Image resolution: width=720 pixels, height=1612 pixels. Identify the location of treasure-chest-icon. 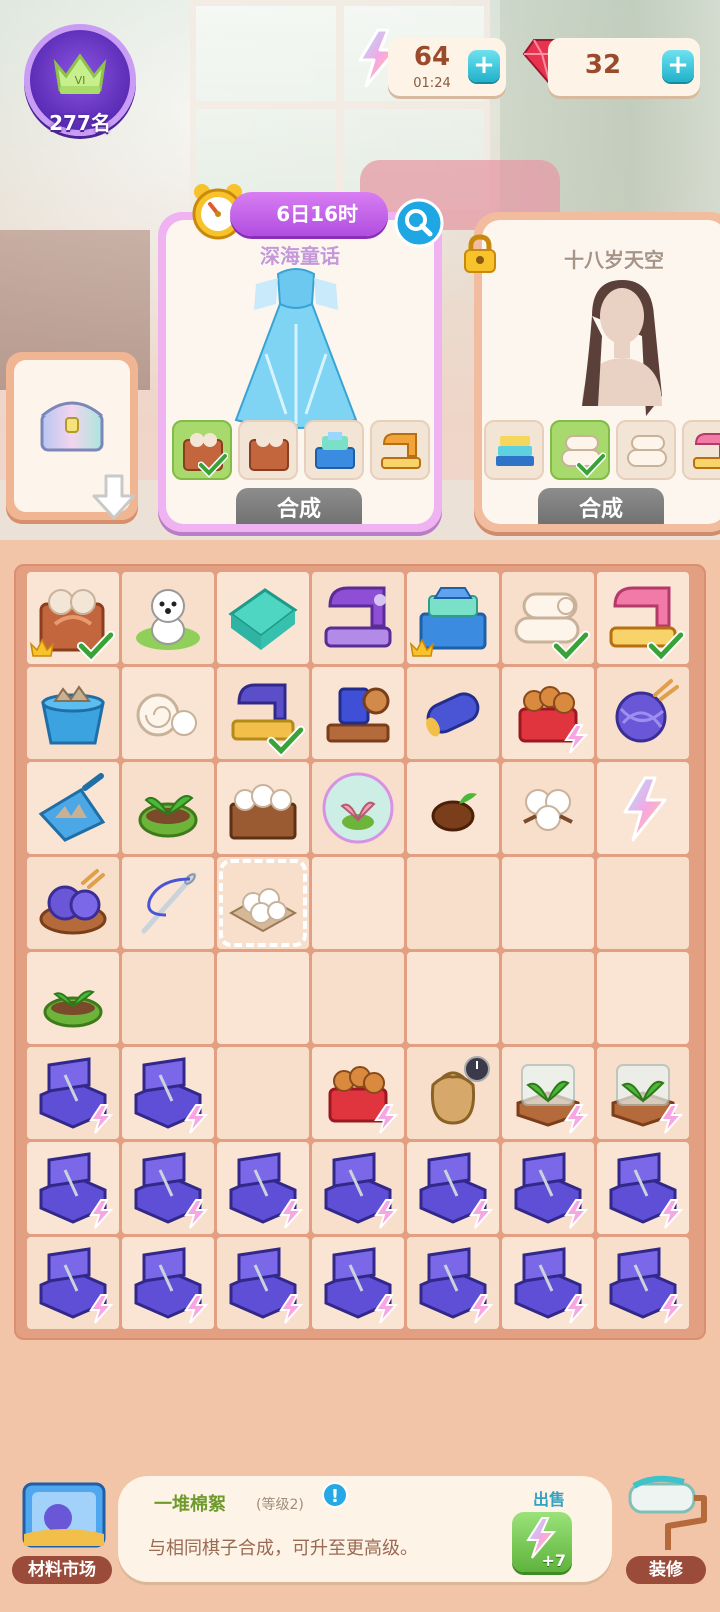
(72, 426).